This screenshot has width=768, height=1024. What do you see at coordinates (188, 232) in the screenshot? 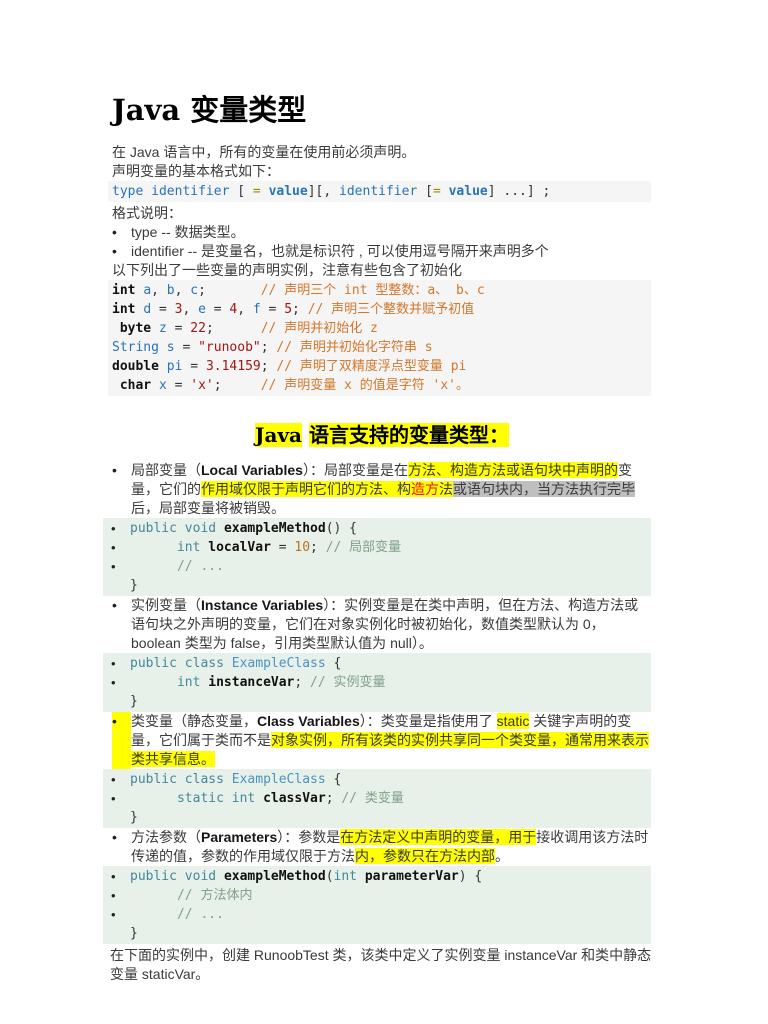
I see `explain-item-type-text: type -- 数据类型。` at bounding box center [188, 232].